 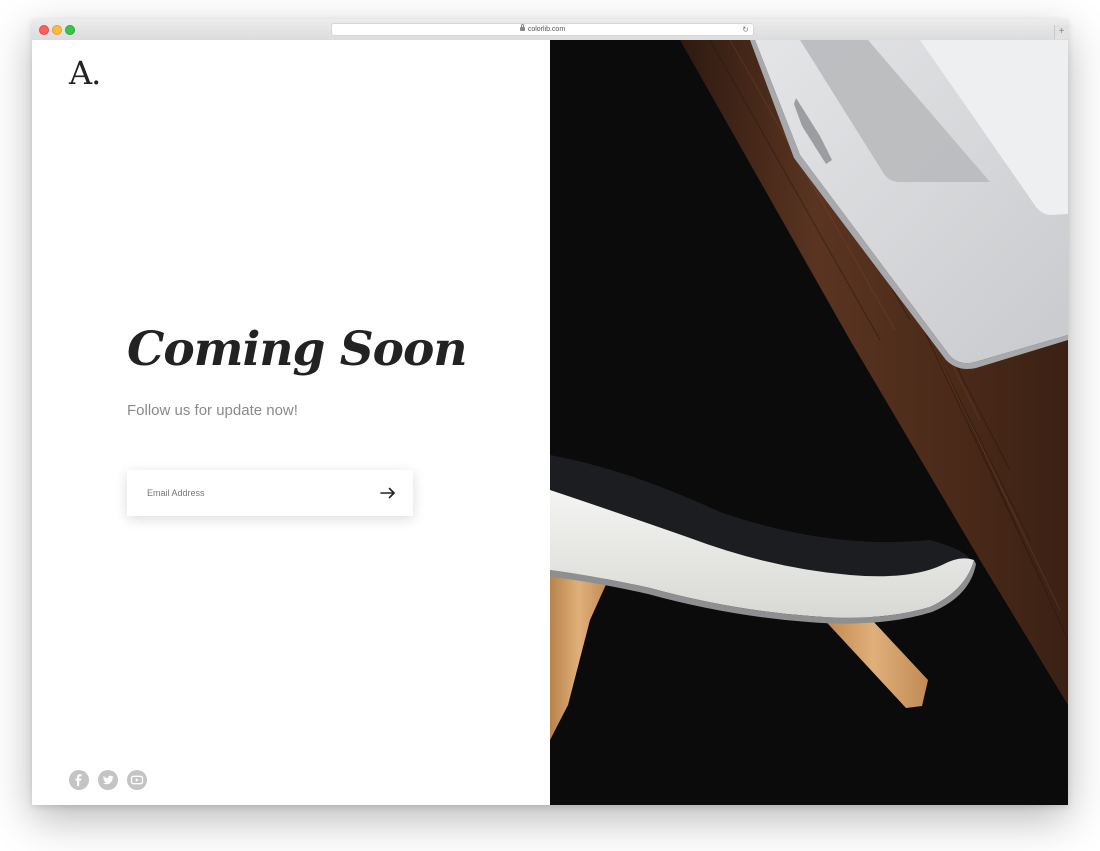 I want to click on new-tab-icon: +, so click(x=1061, y=32).